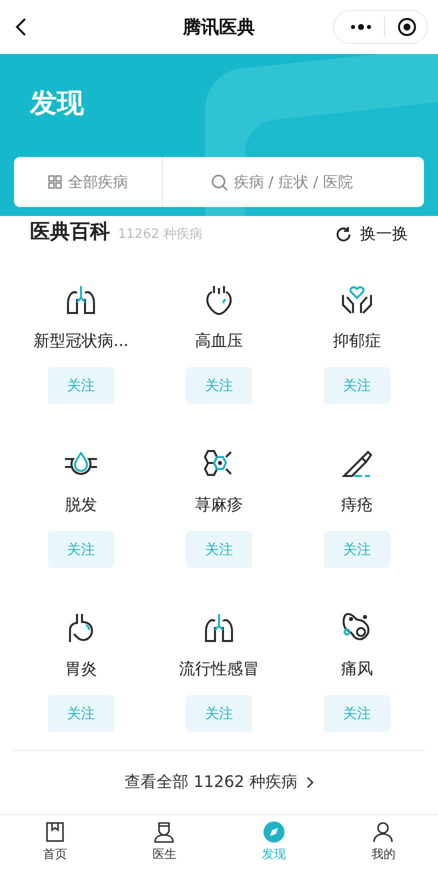 This screenshot has width=438, height=892. Describe the element at coordinates (371, 234) in the screenshot. I see `refresh-button: 换一换` at that location.